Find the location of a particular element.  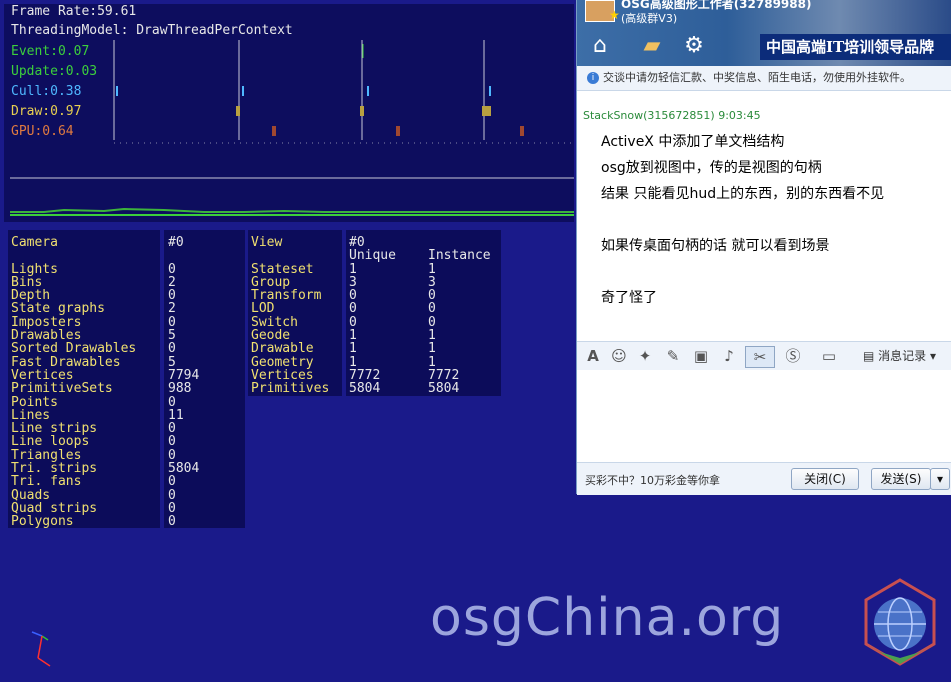

stat-cell: Drawable is located at coordinates (282, 349).